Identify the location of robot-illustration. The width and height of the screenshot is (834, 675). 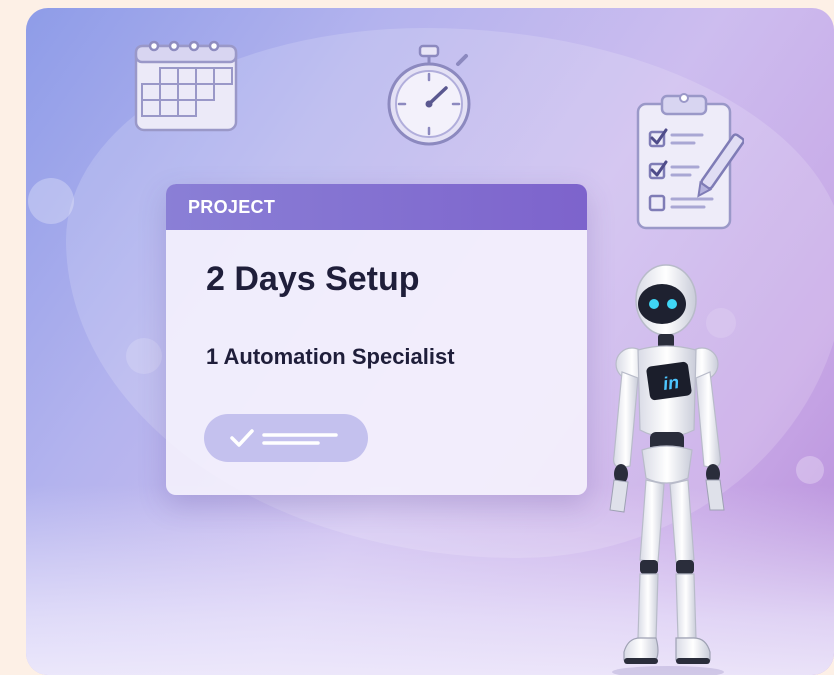
(667, 469).